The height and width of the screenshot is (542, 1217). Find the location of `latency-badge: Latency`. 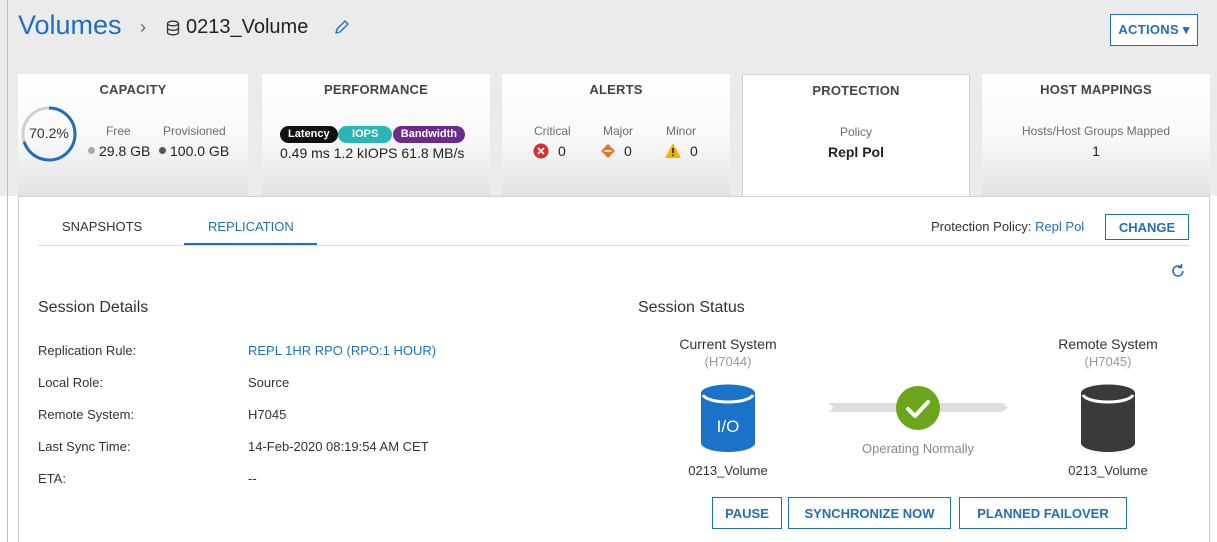

latency-badge: Latency is located at coordinates (309, 134).